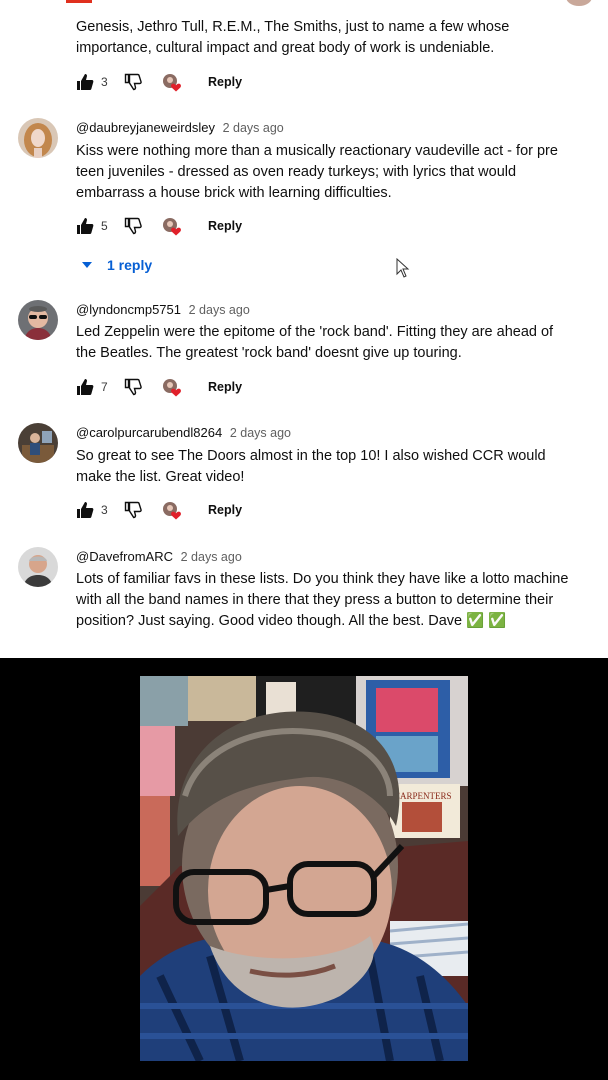 The height and width of the screenshot is (1080, 608). I want to click on comment-header: @daubreyjaneweirdsley 2 days ago, so click(180, 127).